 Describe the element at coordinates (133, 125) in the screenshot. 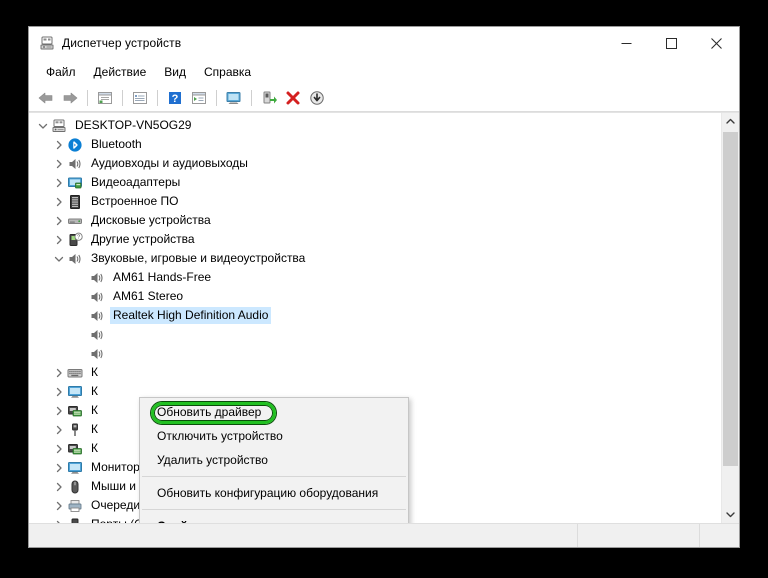

I see `tree-item-label: DESKTOP-VN5OG29` at that location.